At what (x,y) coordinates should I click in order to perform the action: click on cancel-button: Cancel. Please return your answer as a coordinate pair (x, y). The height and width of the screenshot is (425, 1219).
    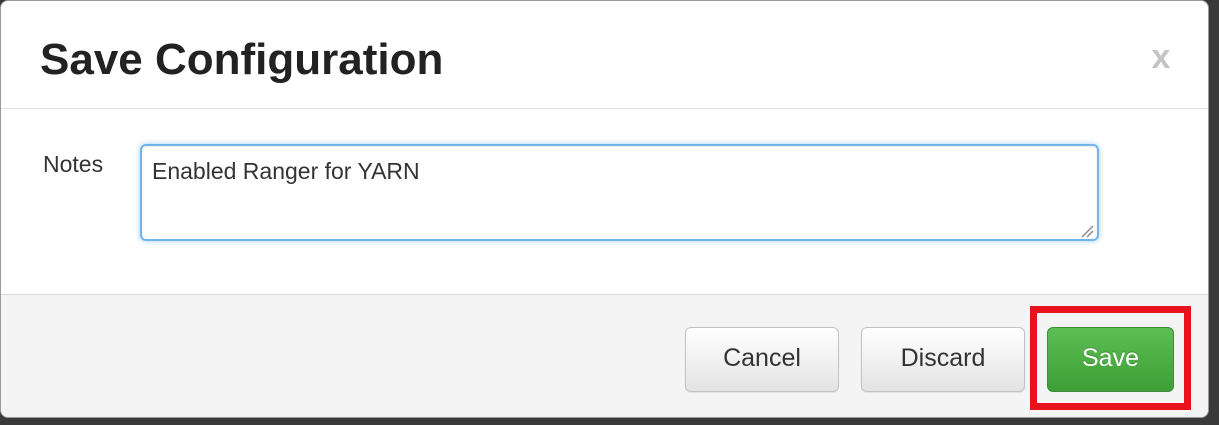
    Looking at the image, I should click on (762, 359).